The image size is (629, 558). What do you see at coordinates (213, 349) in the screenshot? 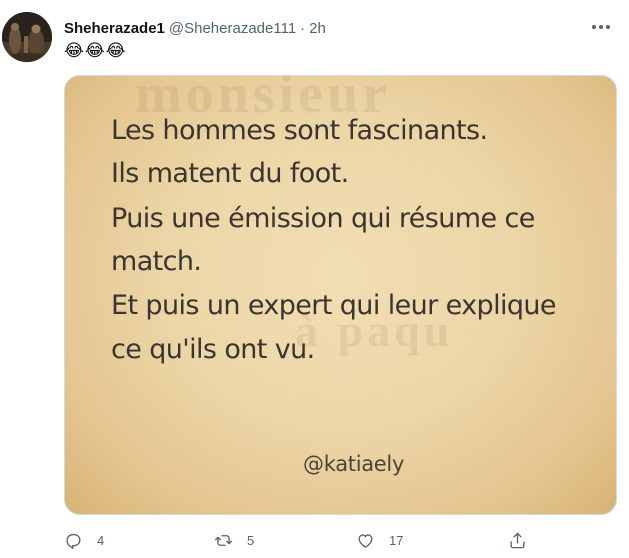
I see `quote-line: ce qu'ils ont vu.` at bounding box center [213, 349].